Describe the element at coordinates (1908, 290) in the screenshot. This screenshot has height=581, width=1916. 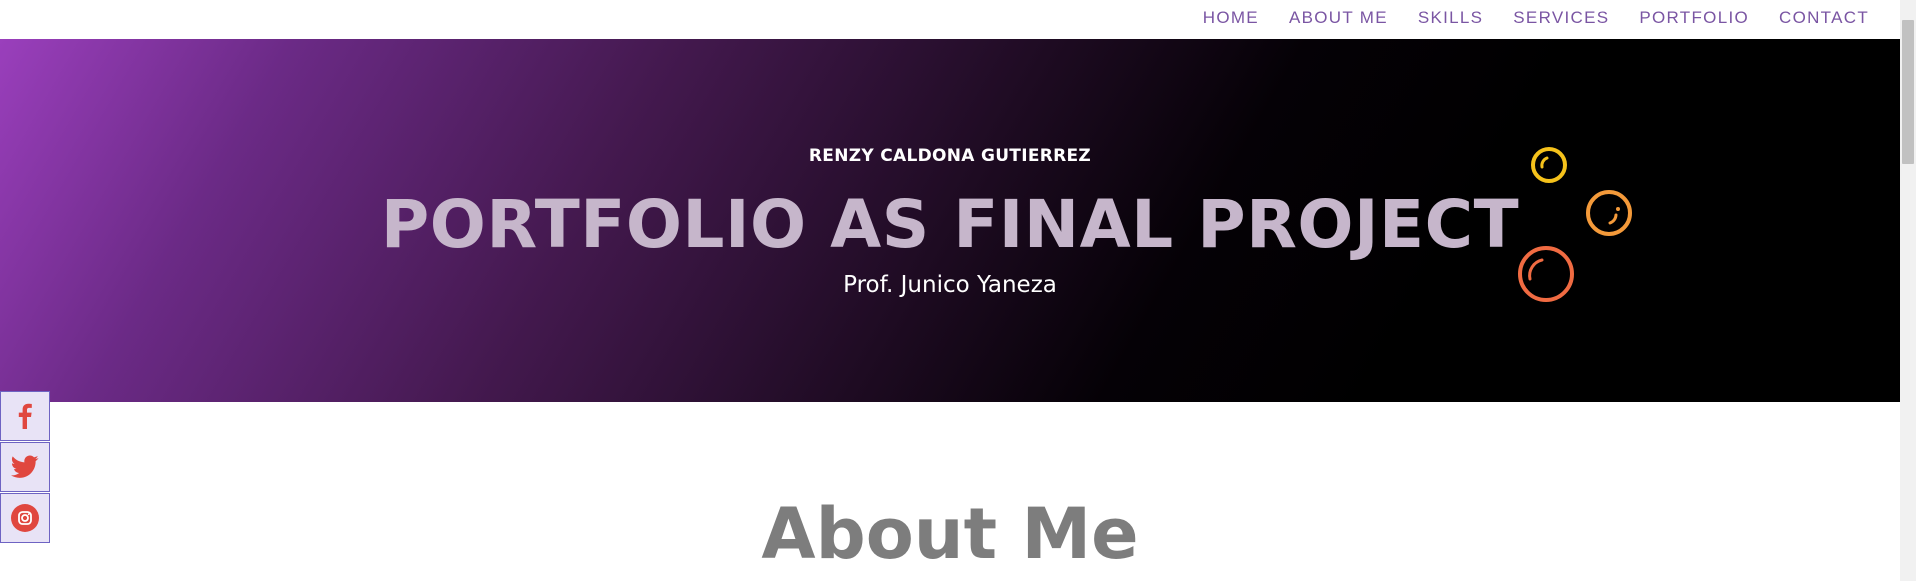
I see `page-scrollbar` at that location.